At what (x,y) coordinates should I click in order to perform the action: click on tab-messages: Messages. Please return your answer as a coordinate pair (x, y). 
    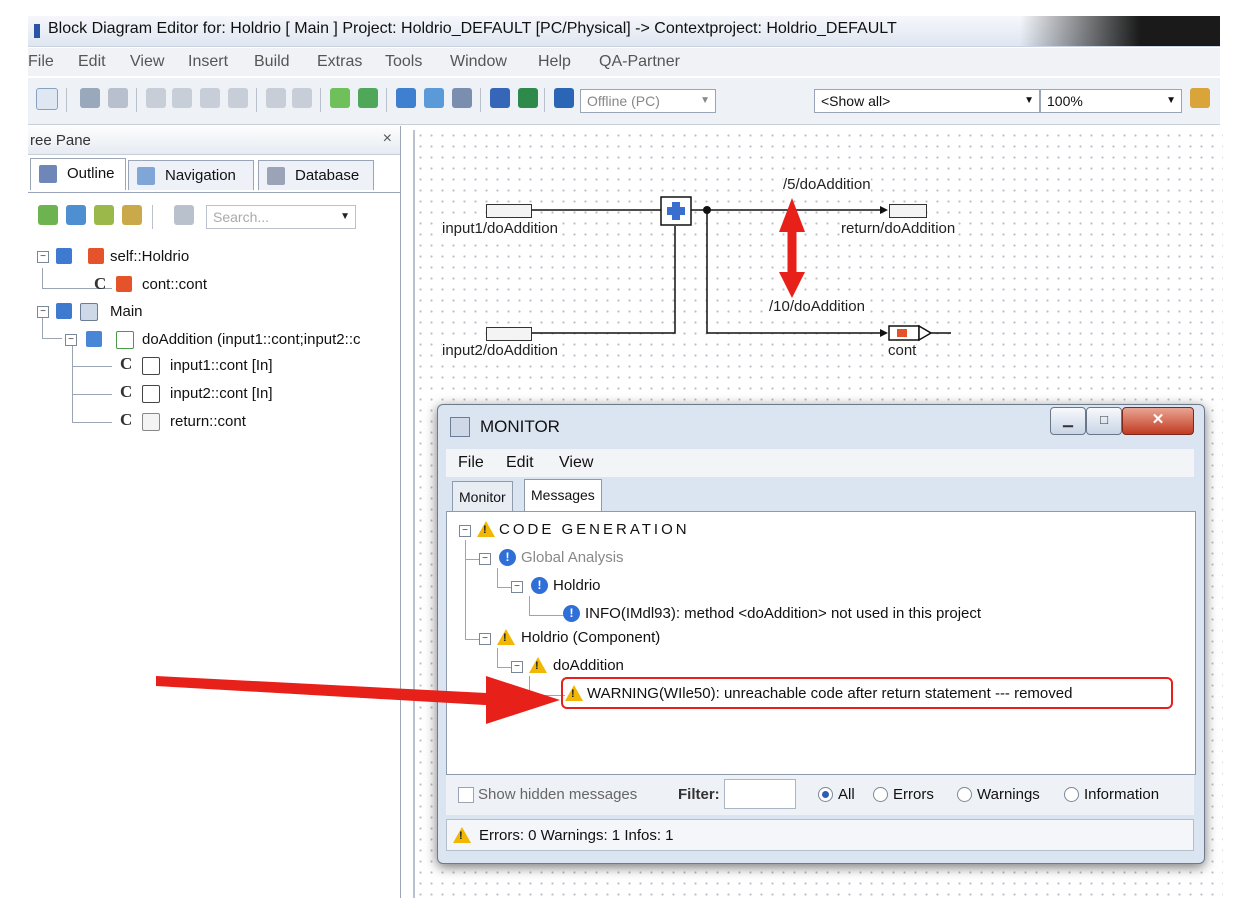
    Looking at the image, I should click on (563, 495).